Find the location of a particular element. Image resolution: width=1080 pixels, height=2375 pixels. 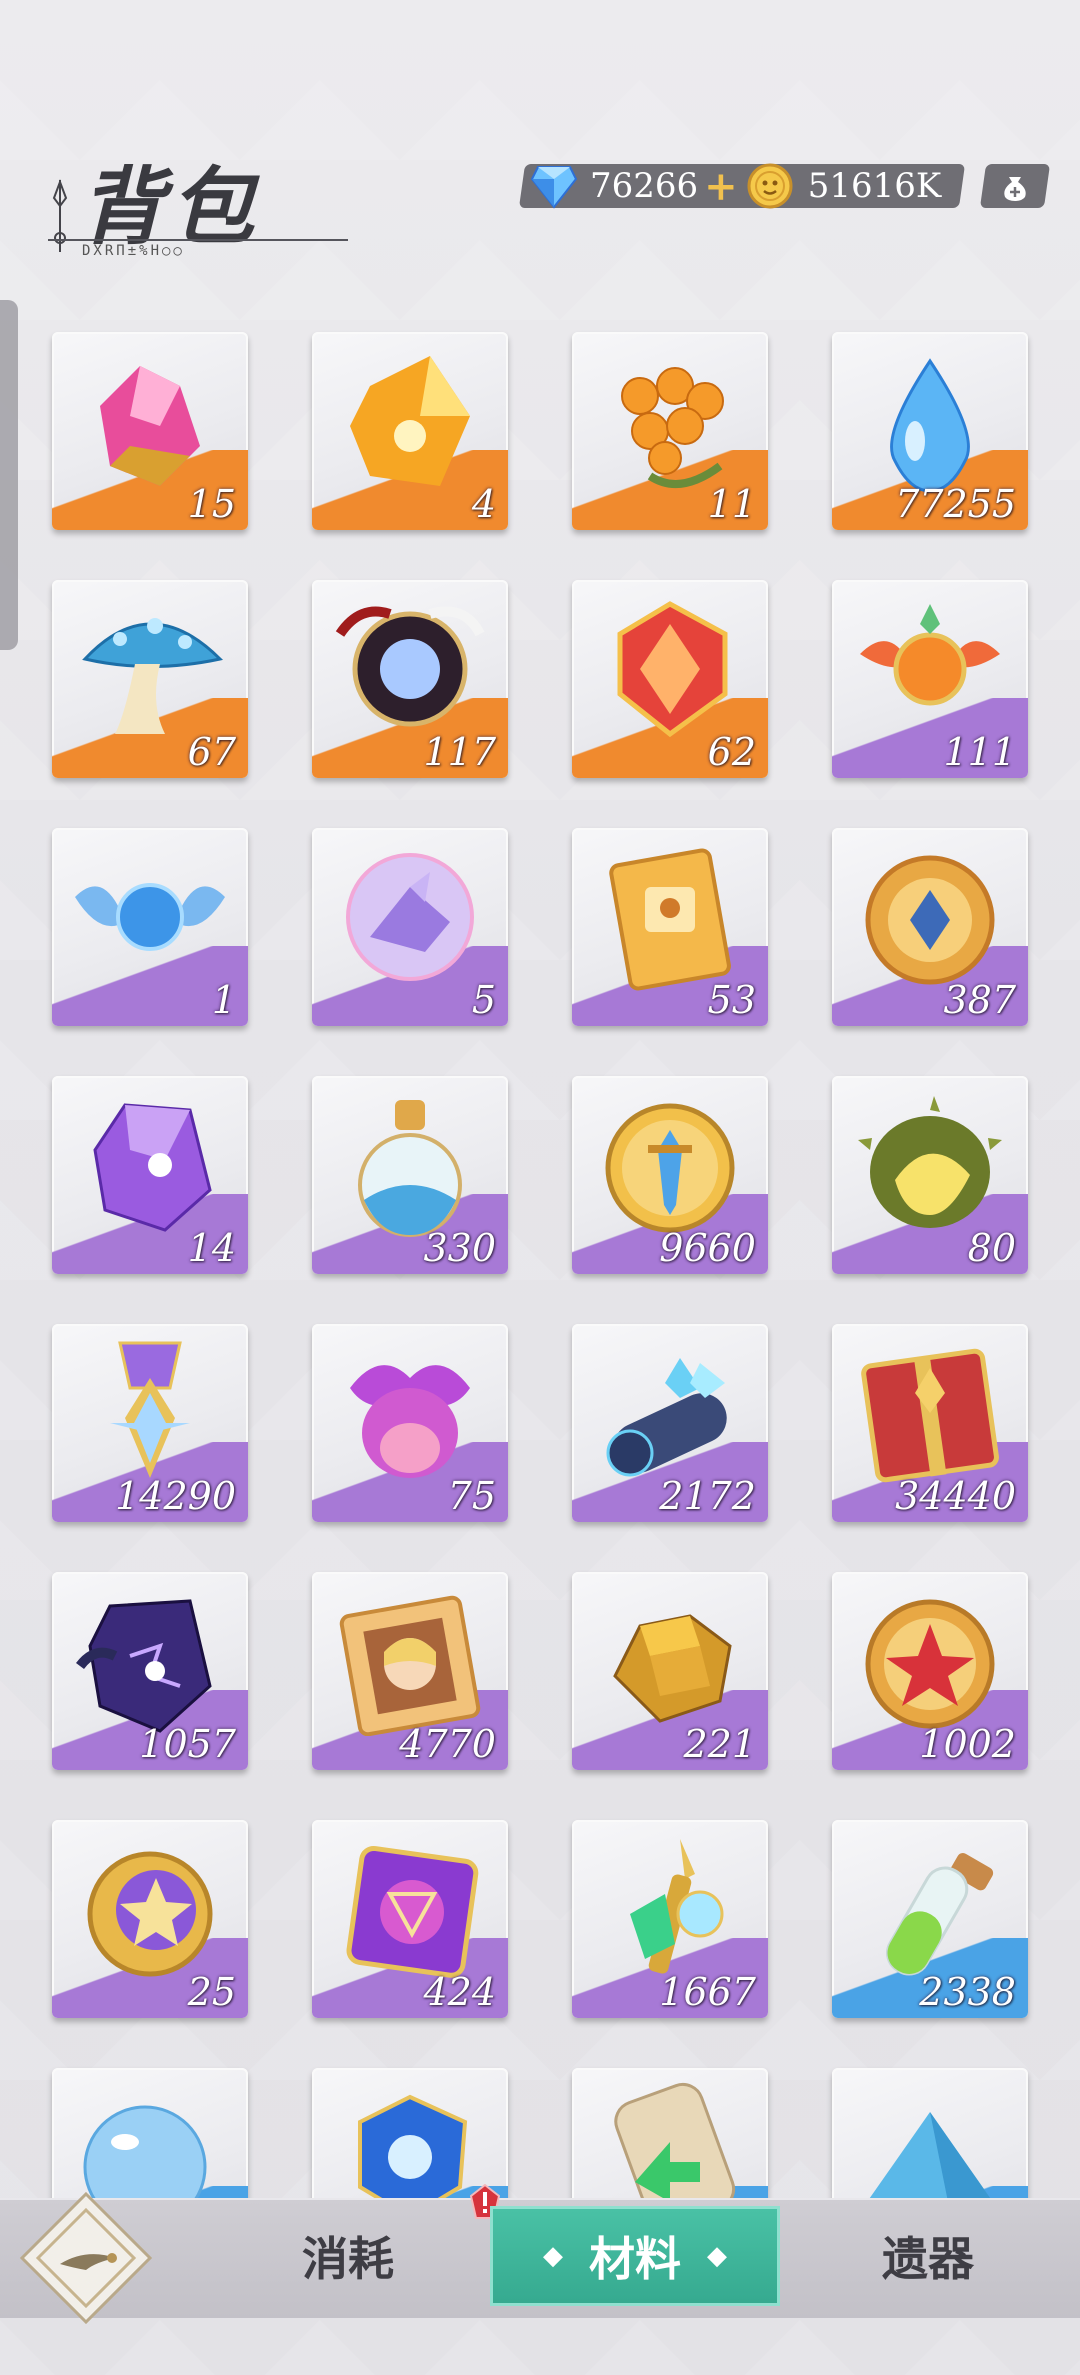

item-count: 5 is located at coordinates (483, 1000).